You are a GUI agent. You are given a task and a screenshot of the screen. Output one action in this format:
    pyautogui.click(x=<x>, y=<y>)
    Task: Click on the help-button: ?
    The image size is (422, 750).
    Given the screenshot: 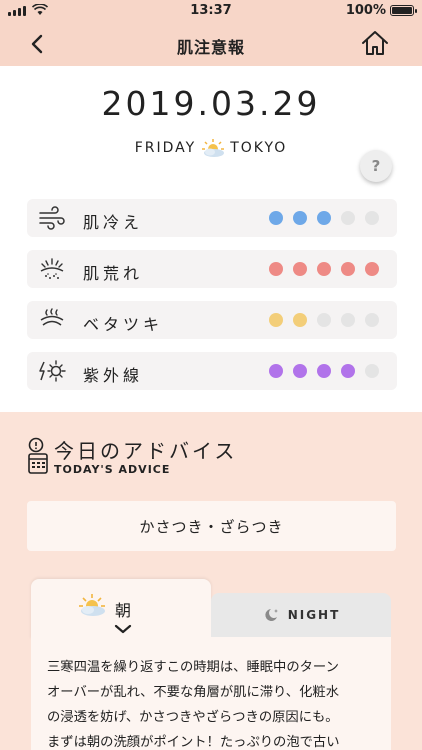 What is the action you would take?
    pyautogui.click(x=376, y=166)
    